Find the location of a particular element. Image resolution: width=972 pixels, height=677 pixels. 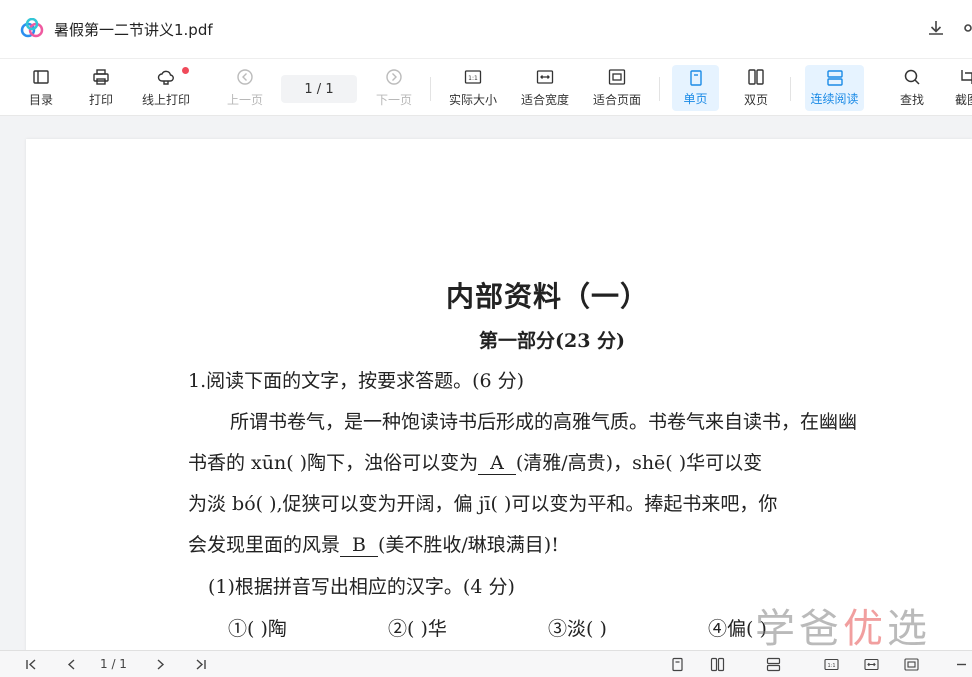

fit-page-icon is located at coordinates (617, 77).